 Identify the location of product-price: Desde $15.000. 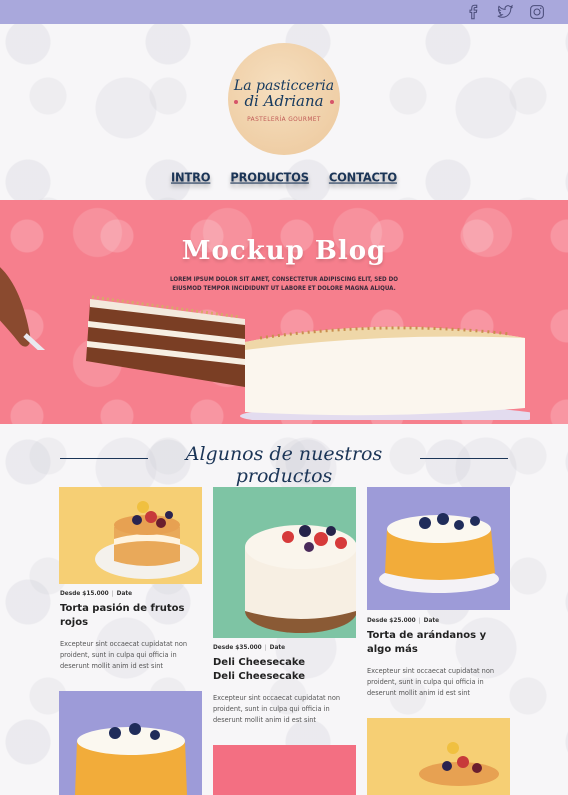
(84, 594).